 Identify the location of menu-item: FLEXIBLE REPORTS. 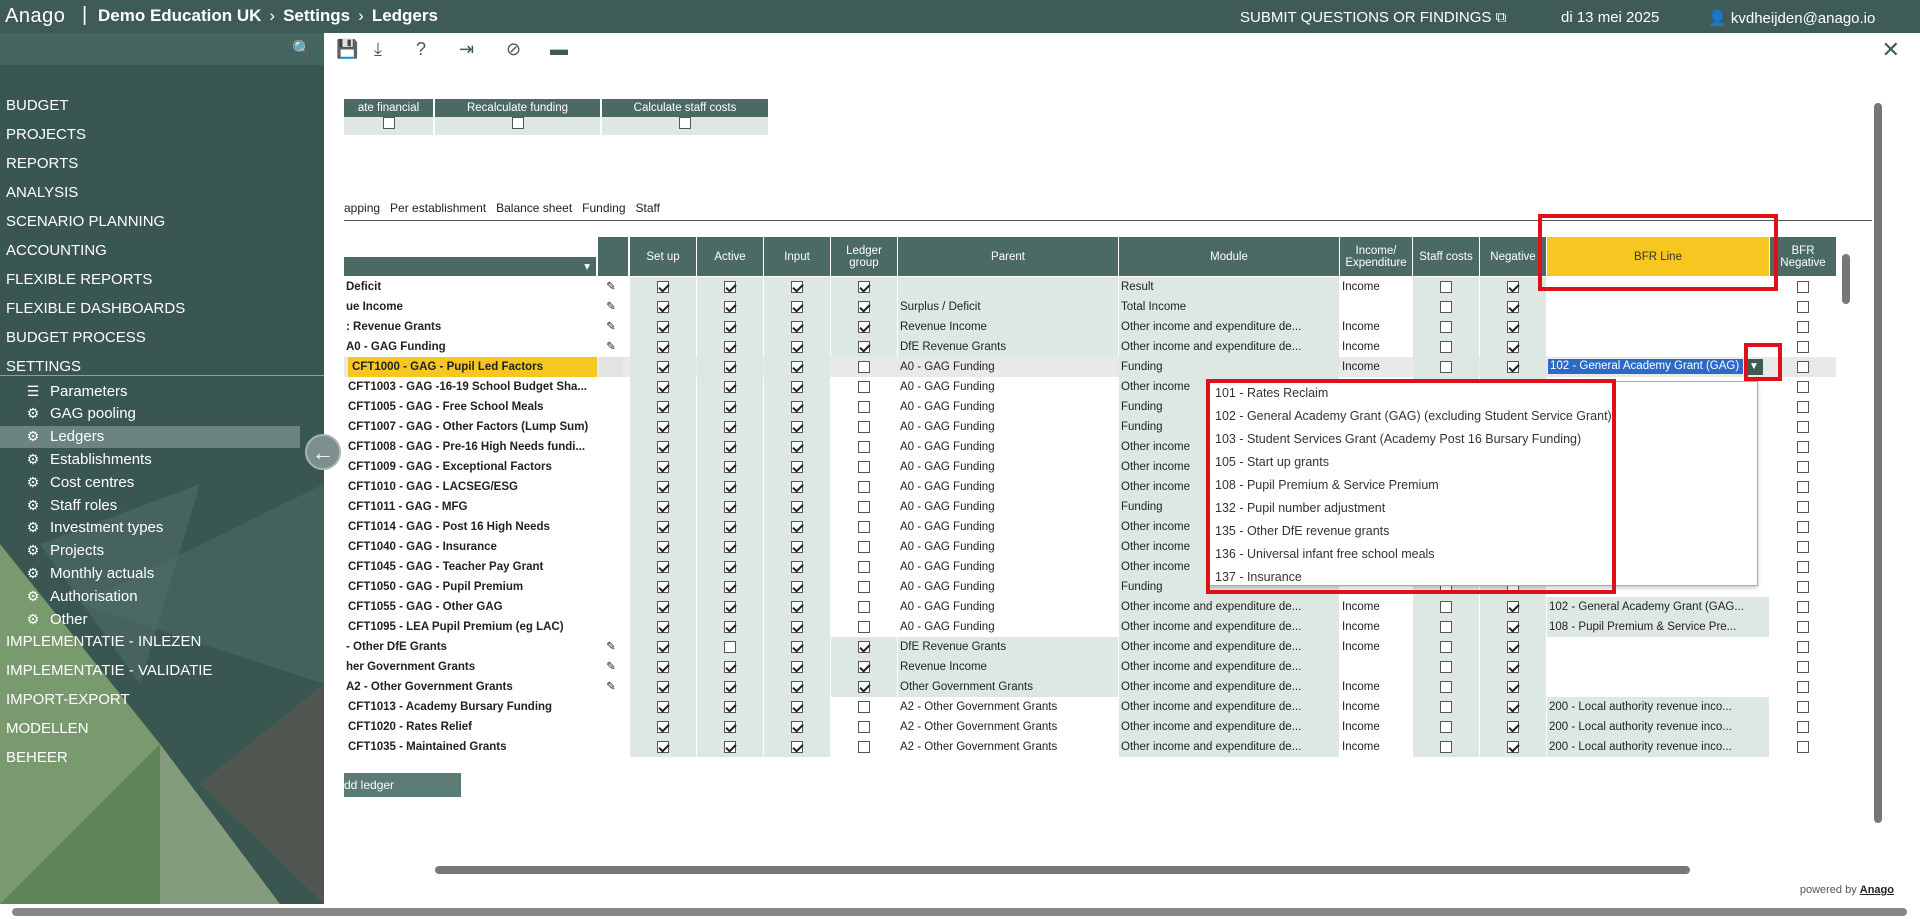
(79, 279).